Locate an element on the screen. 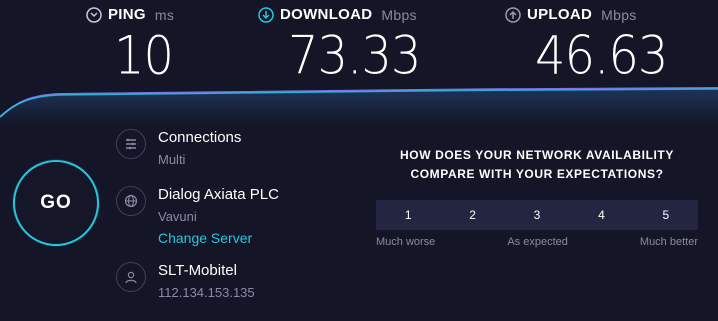 This screenshot has height=321, width=718. globe-icon is located at coordinates (131, 201).